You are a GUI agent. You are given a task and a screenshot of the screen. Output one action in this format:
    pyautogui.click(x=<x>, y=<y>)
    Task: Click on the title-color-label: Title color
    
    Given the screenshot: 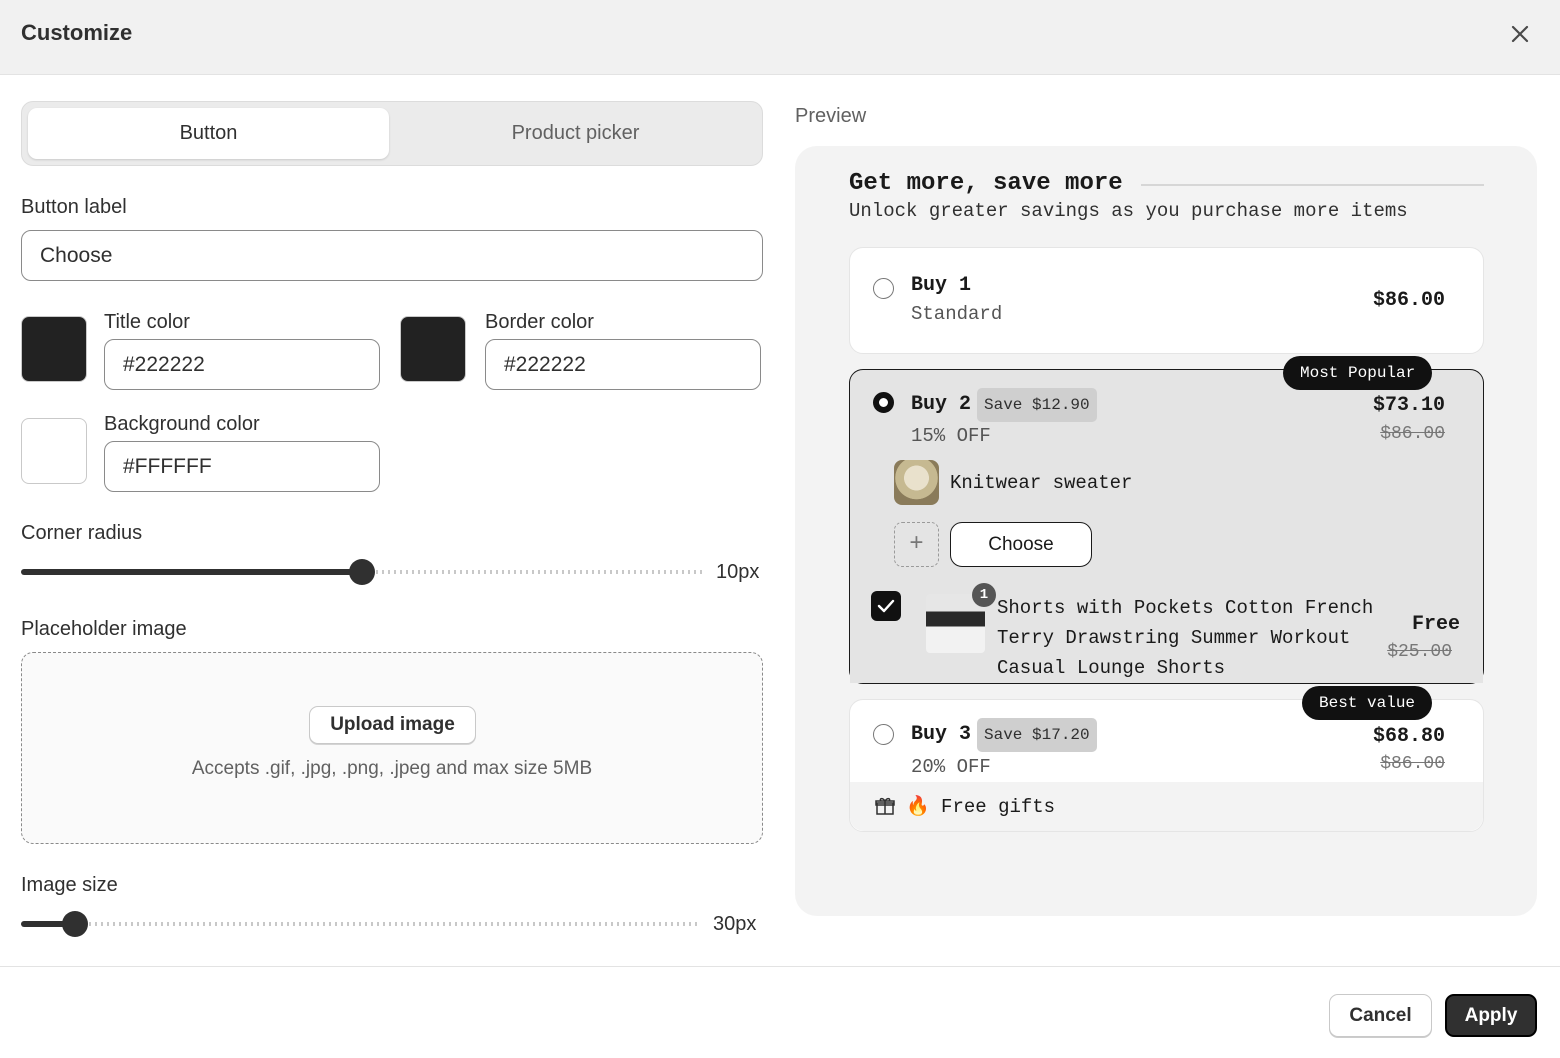 What is the action you would take?
    pyautogui.click(x=147, y=322)
    